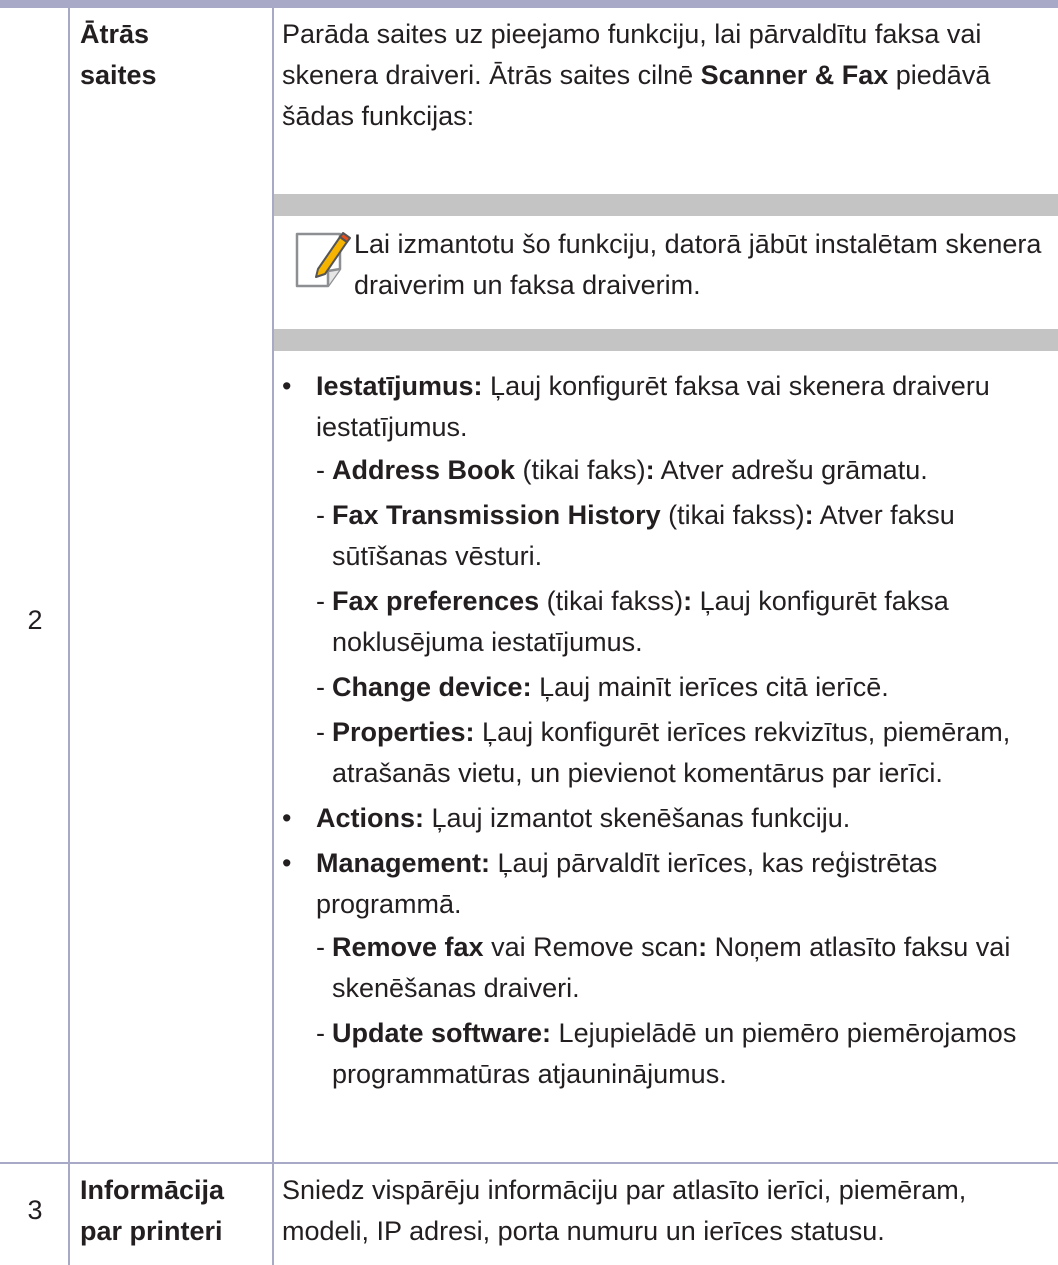 This screenshot has width=1058, height=1265. I want to click on row-number-2: 2, so click(35, 620).